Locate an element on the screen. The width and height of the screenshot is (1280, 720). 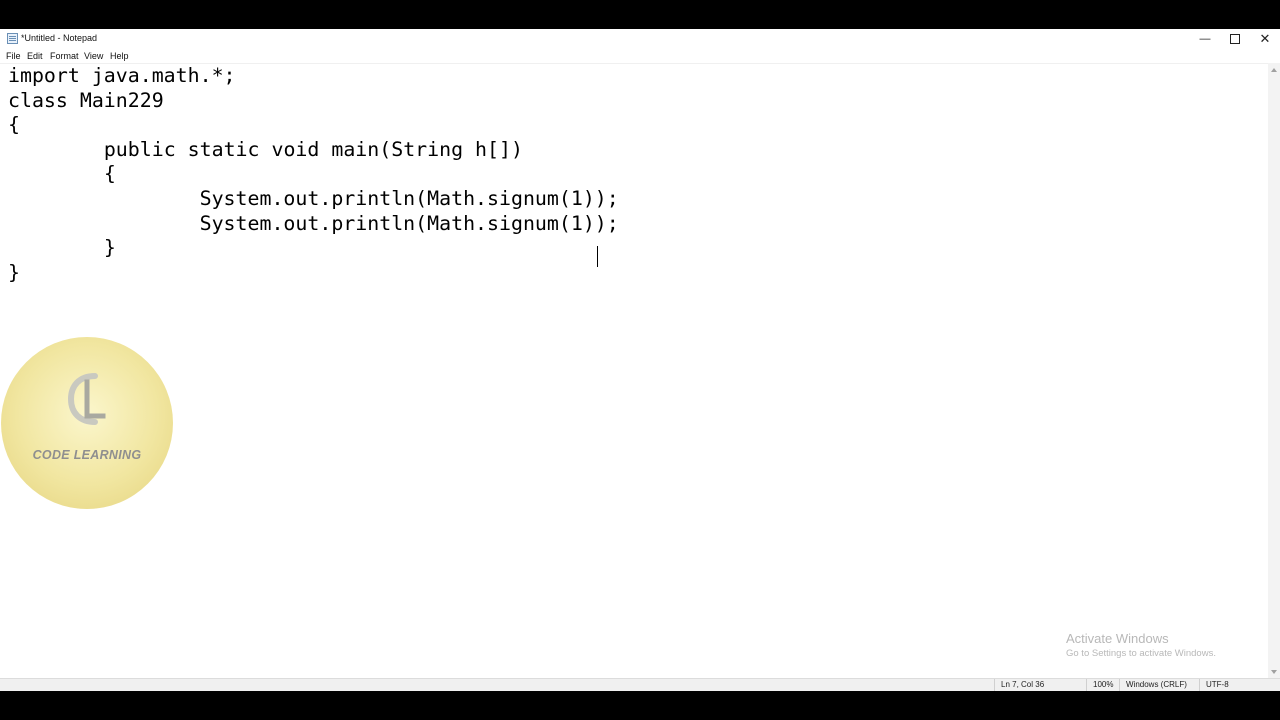
maximize-icon is located at coordinates (1235, 39).